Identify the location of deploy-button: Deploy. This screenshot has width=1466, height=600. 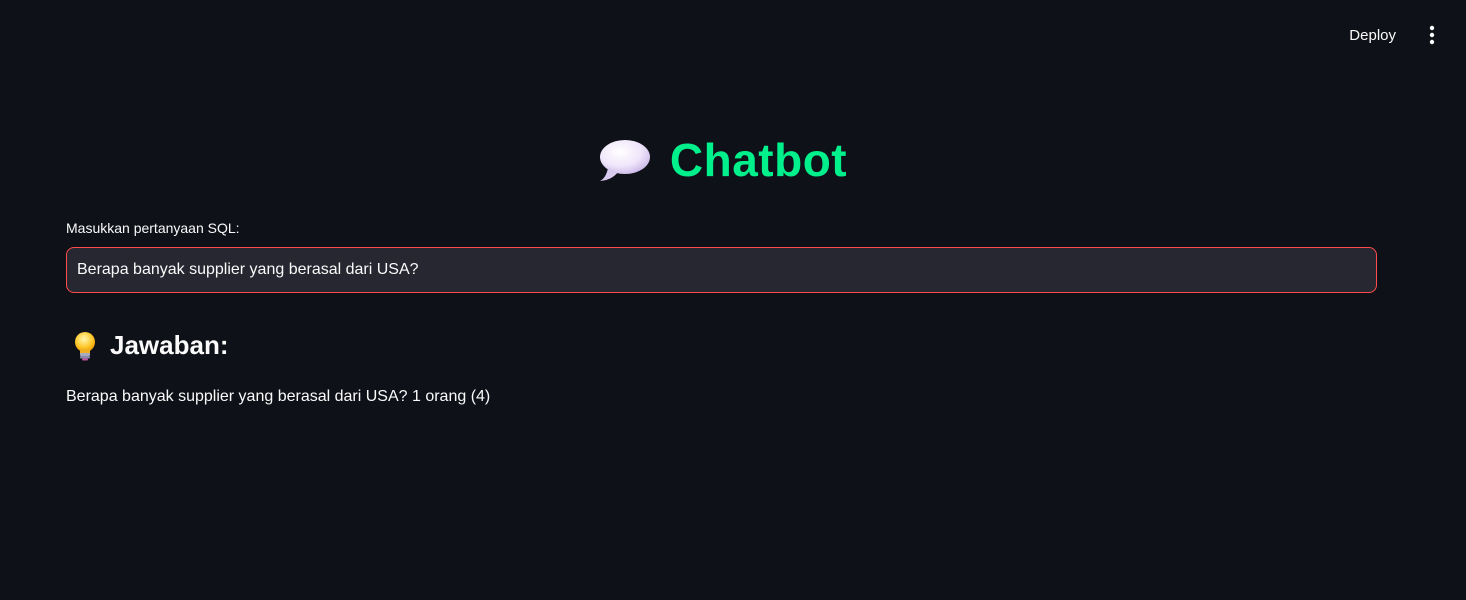
(1372, 35).